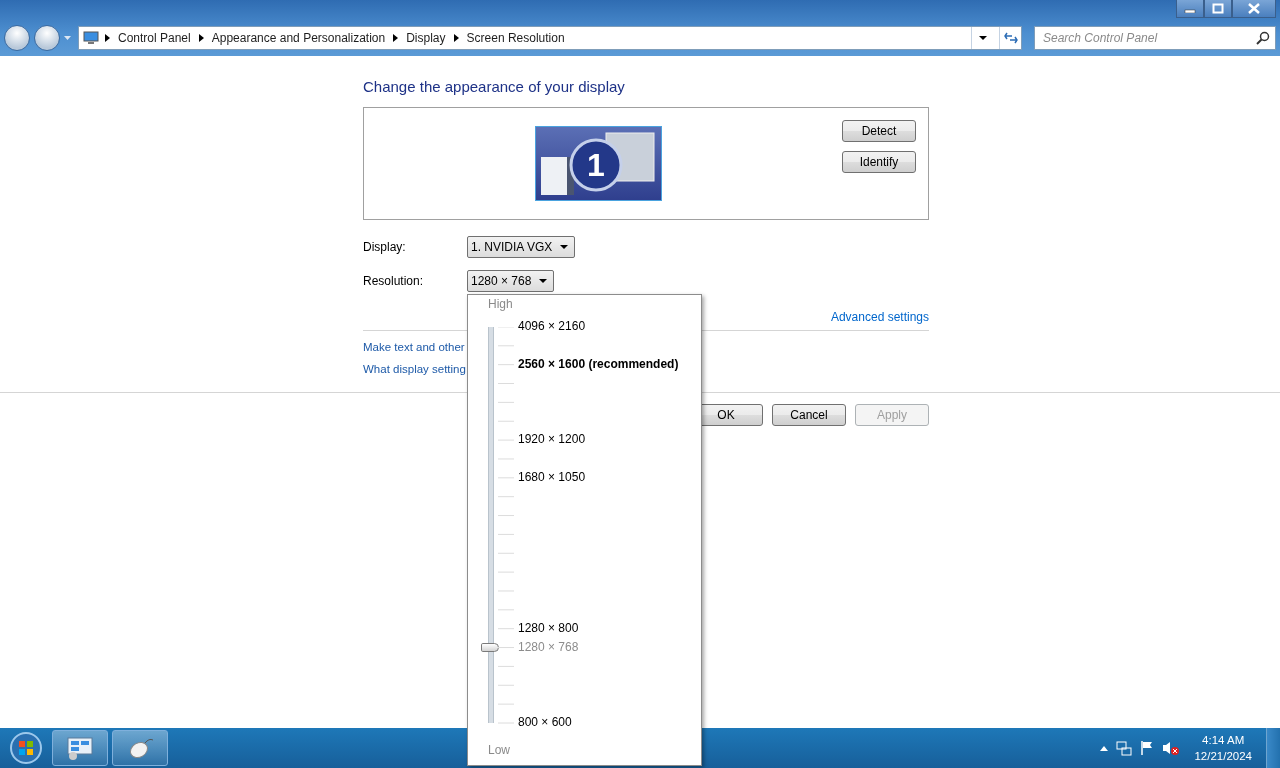 The height and width of the screenshot is (768, 1280). What do you see at coordinates (1145, 38) in the screenshot?
I see `search-input: Search Control Panel` at bounding box center [1145, 38].